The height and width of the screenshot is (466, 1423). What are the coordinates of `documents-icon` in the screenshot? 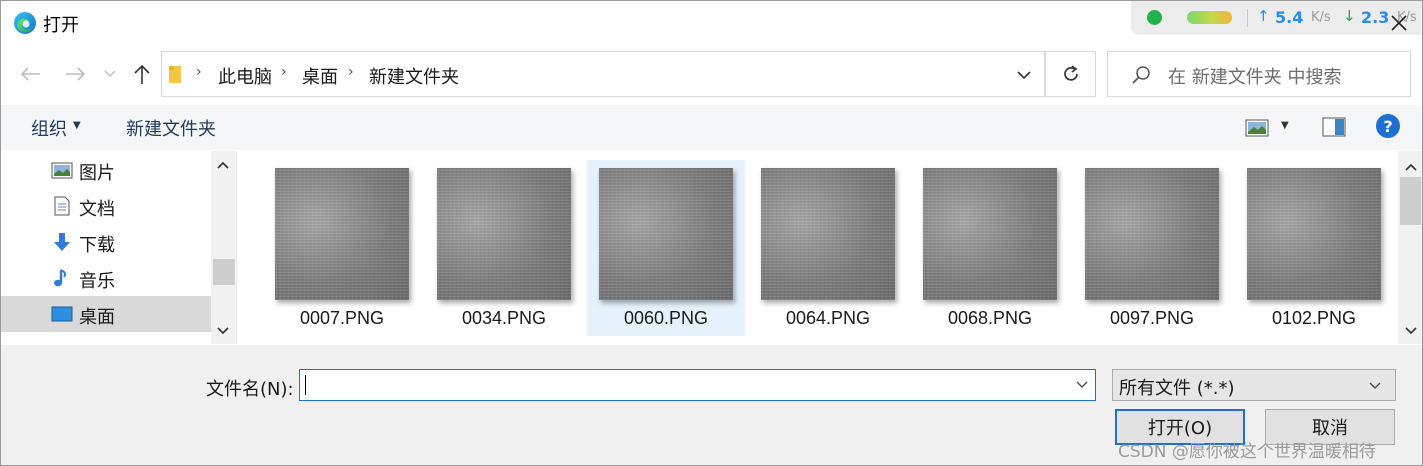 It's located at (62, 206).